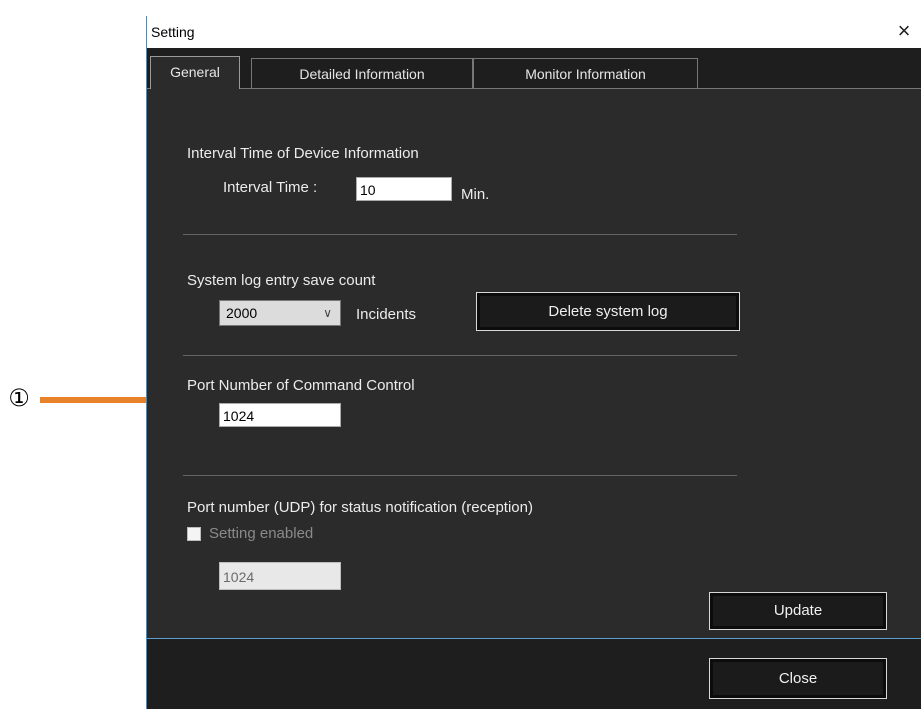 The image size is (921, 709). I want to click on interval-time-input: 10, so click(404, 189).